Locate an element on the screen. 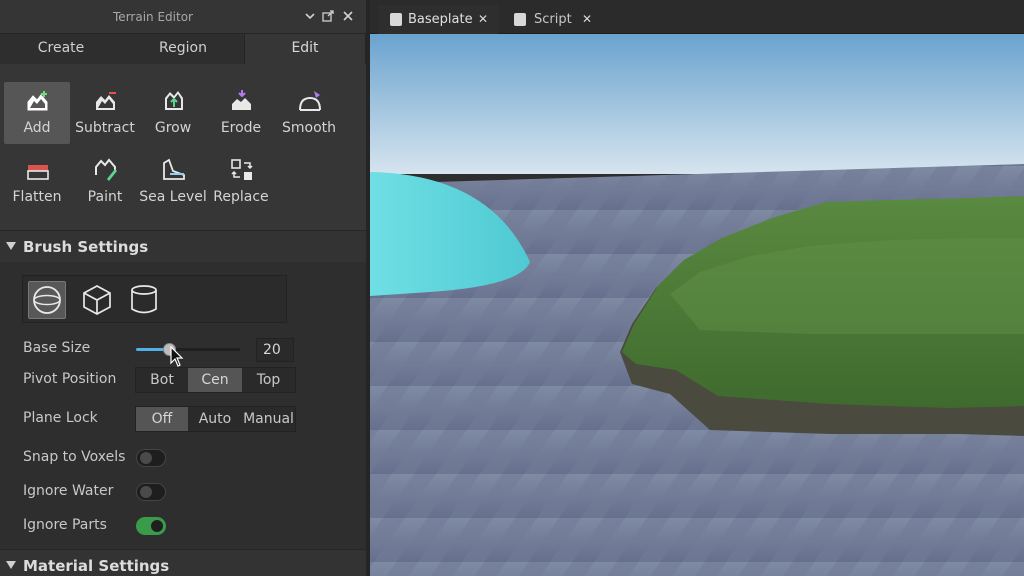  snap-to-voxels-toggle is located at coordinates (151, 458).